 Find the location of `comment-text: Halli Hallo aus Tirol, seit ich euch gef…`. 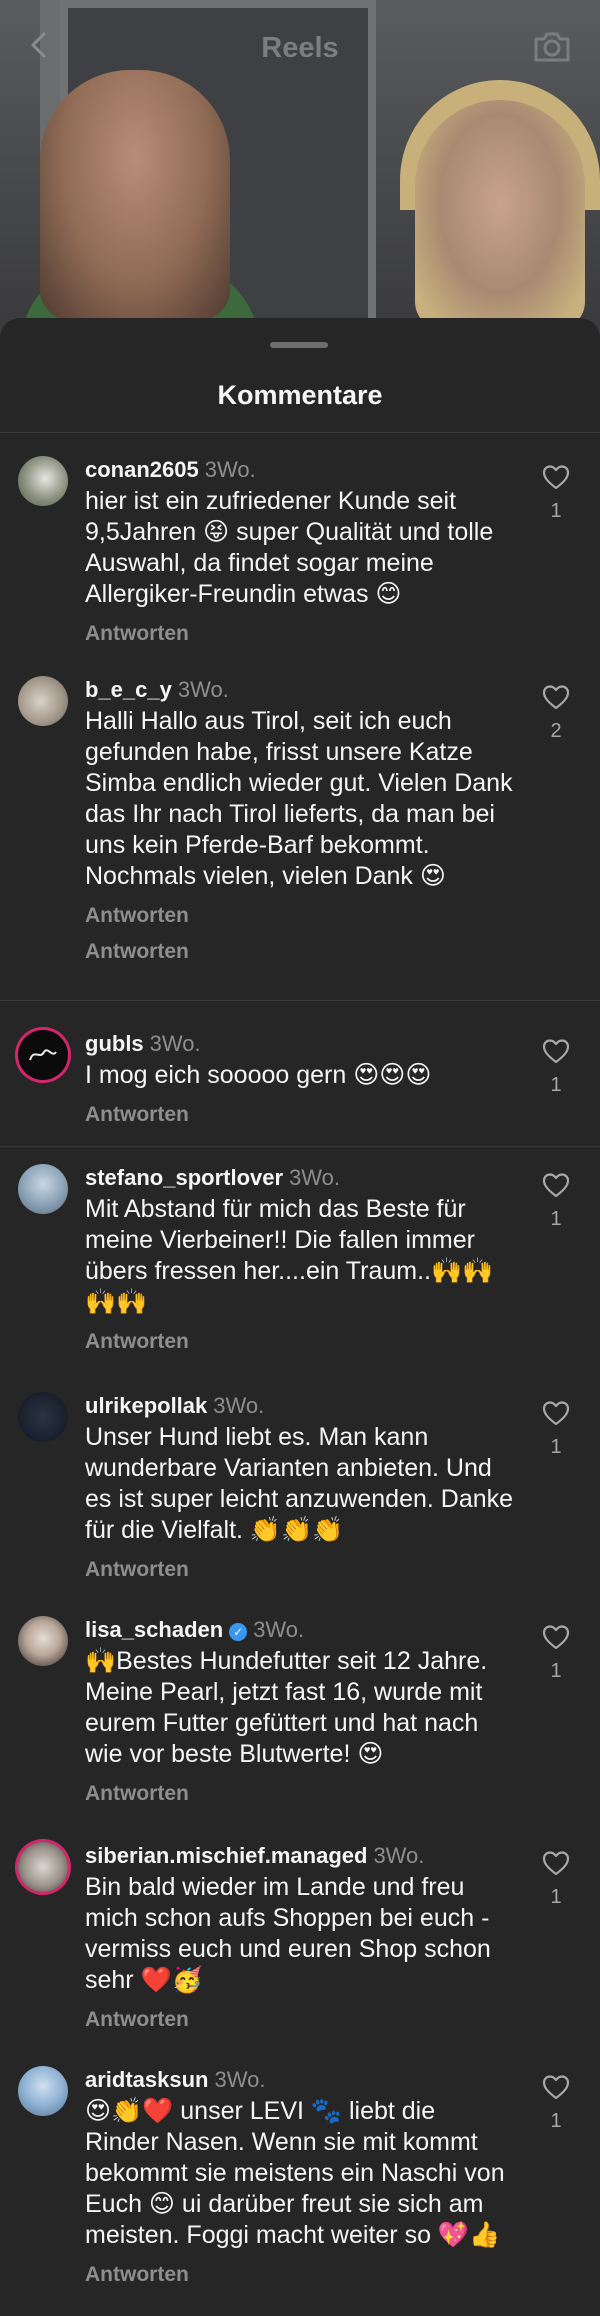

comment-text: Halli Hallo aus Tirol, seit ich euch gef… is located at coordinates (299, 798).